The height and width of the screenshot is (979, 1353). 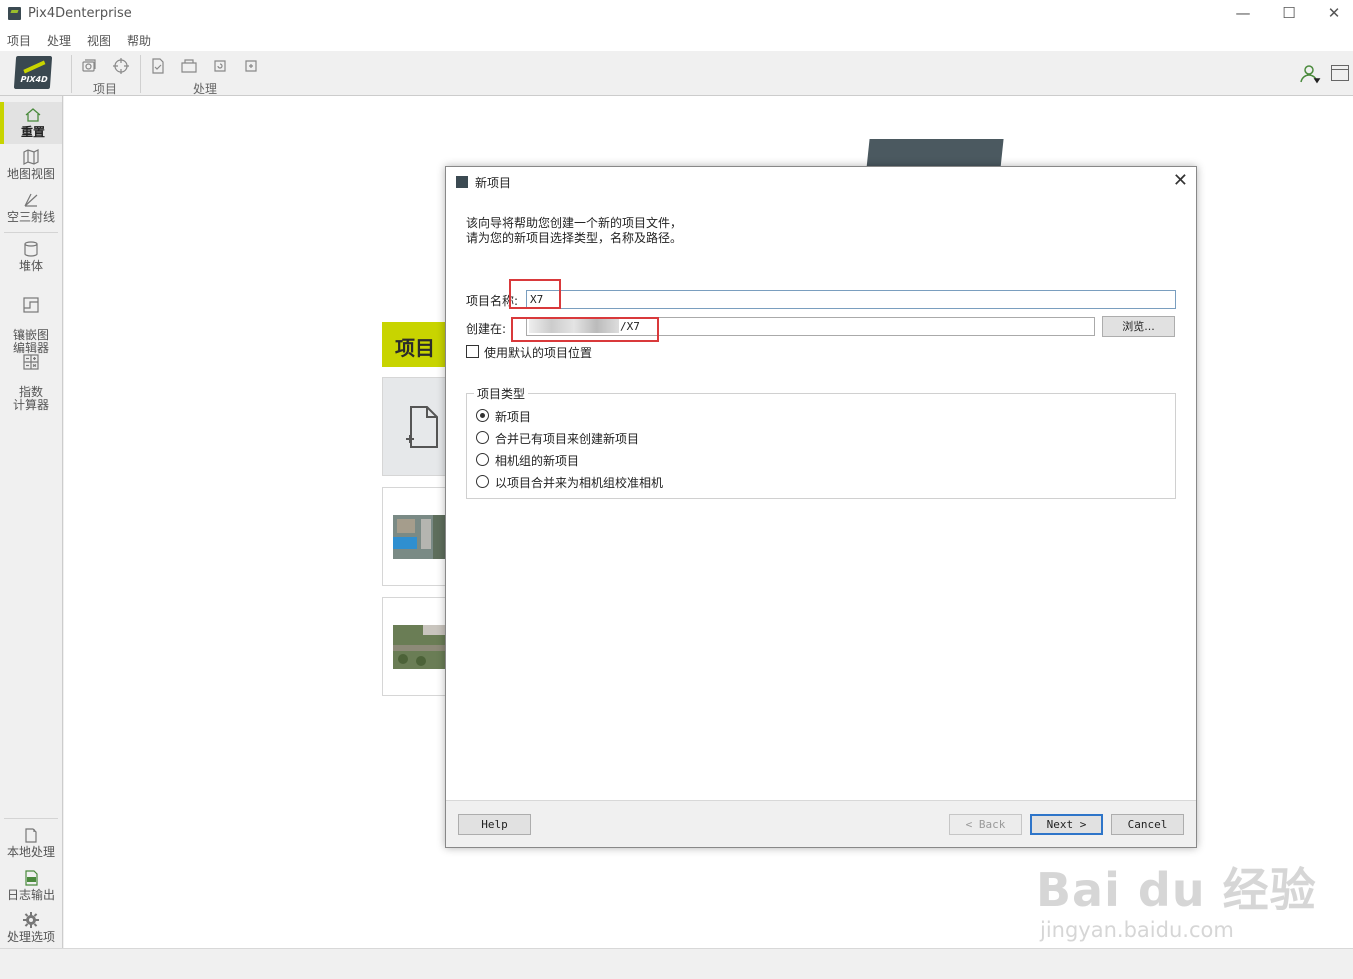 I want to click on menu-process: 处理, so click(x=59, y=40).